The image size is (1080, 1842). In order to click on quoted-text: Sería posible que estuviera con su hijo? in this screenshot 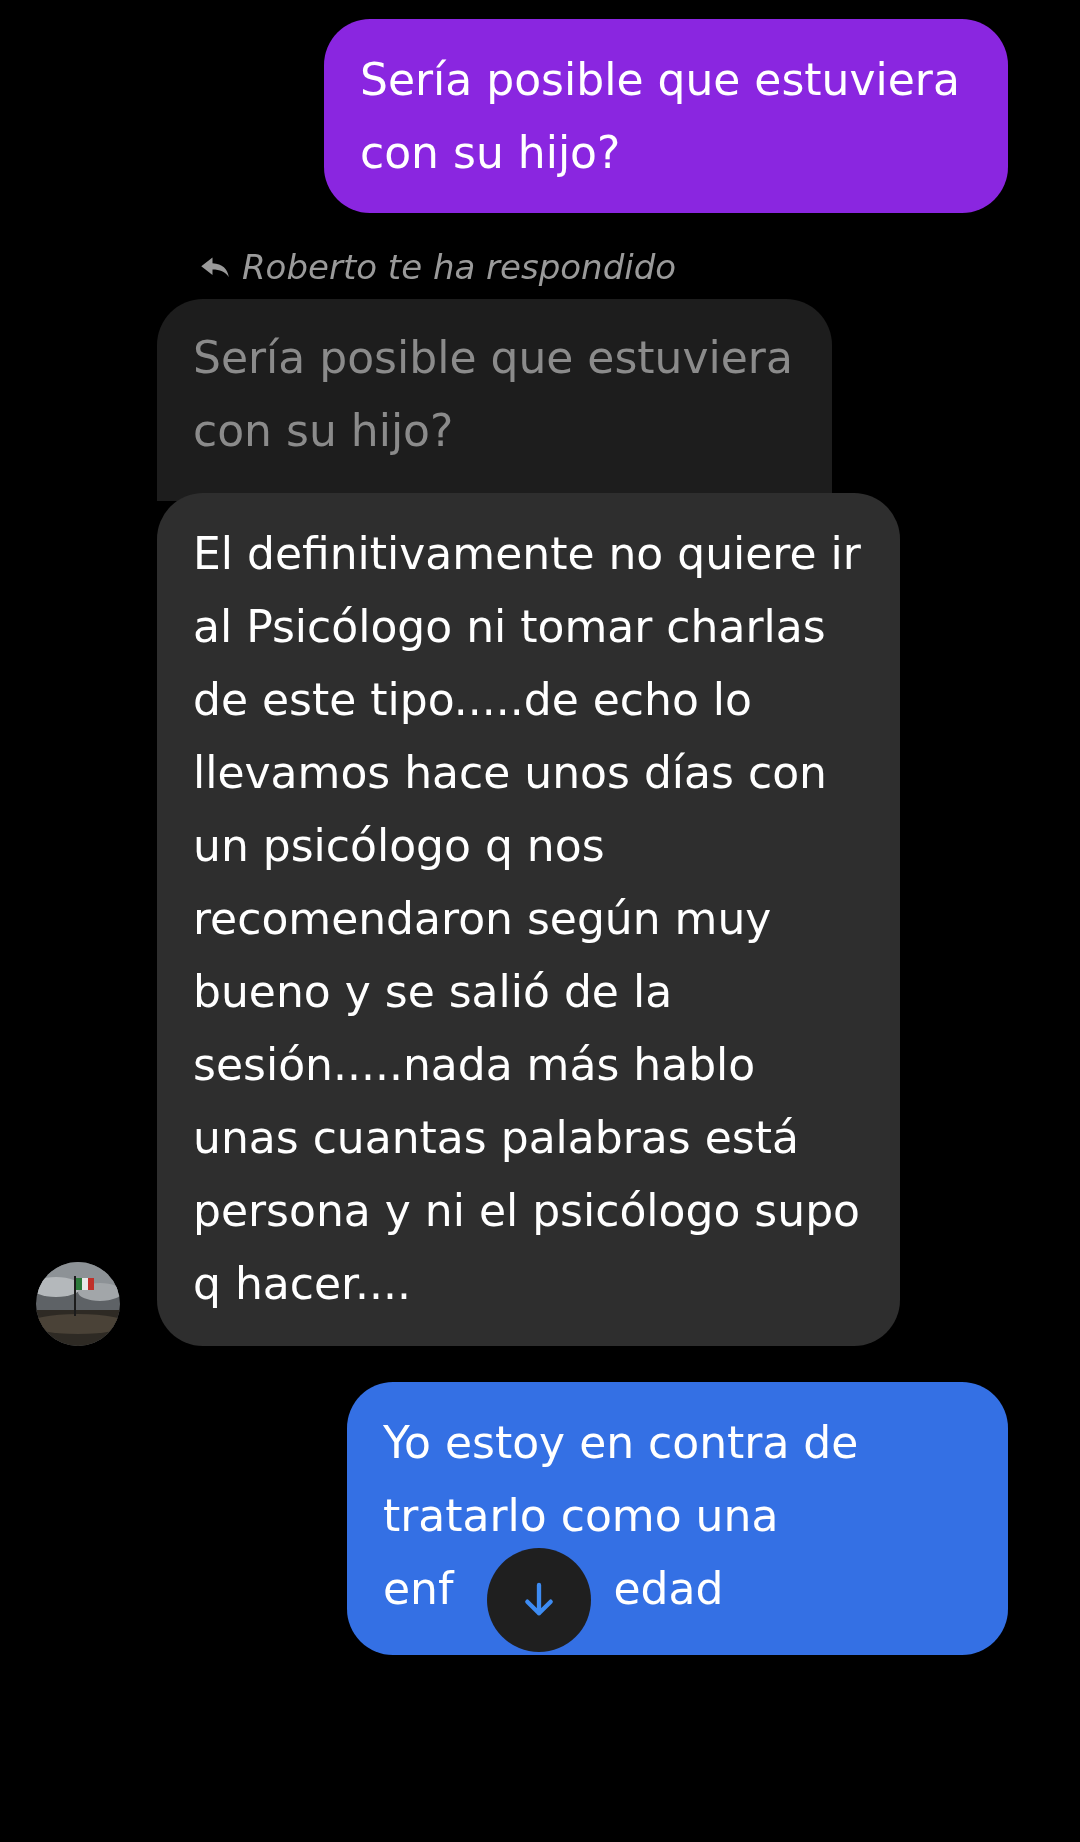, I will do `click(493, 394)`.